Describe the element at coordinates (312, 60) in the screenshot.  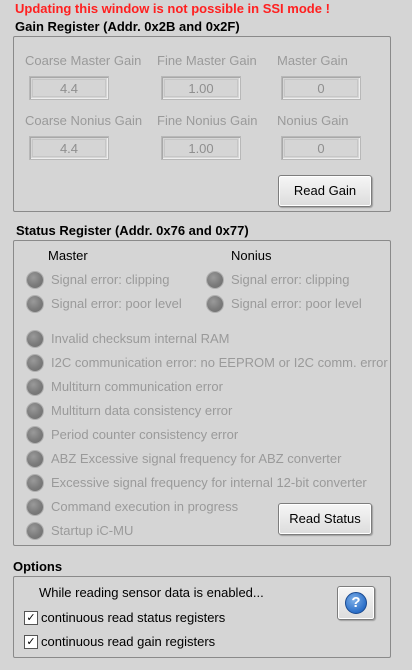
I see `master-gain-label: Master Gain` at that location.